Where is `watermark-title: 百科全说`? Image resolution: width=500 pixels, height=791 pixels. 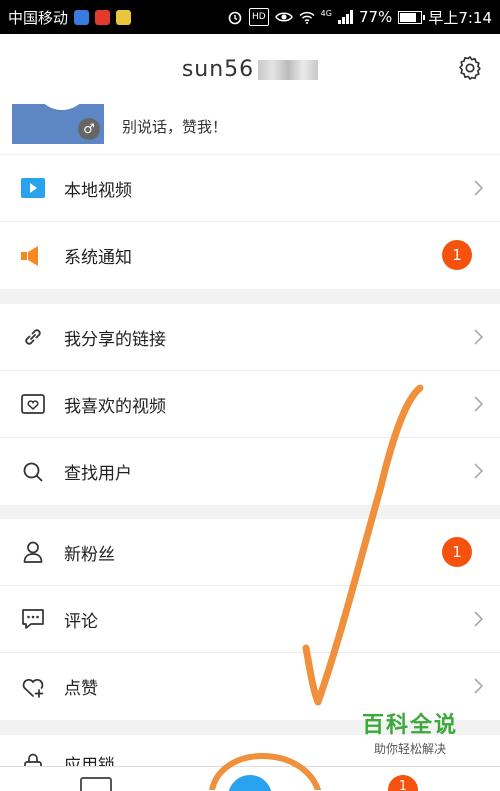 watermark-title: 百科全说 is located at coordinates (409, 725).